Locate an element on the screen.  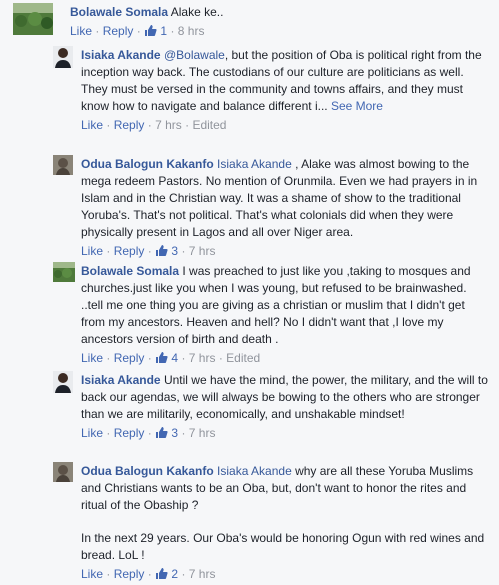
reaction-count: 2 is located at coordinates (174, 574).